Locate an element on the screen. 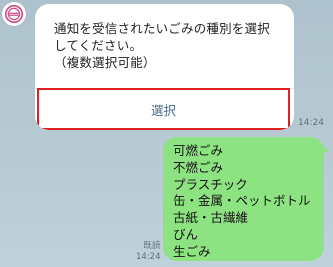 This screenshot has height=267, width=333. emblem-icon is located at coordinates (14, 14).